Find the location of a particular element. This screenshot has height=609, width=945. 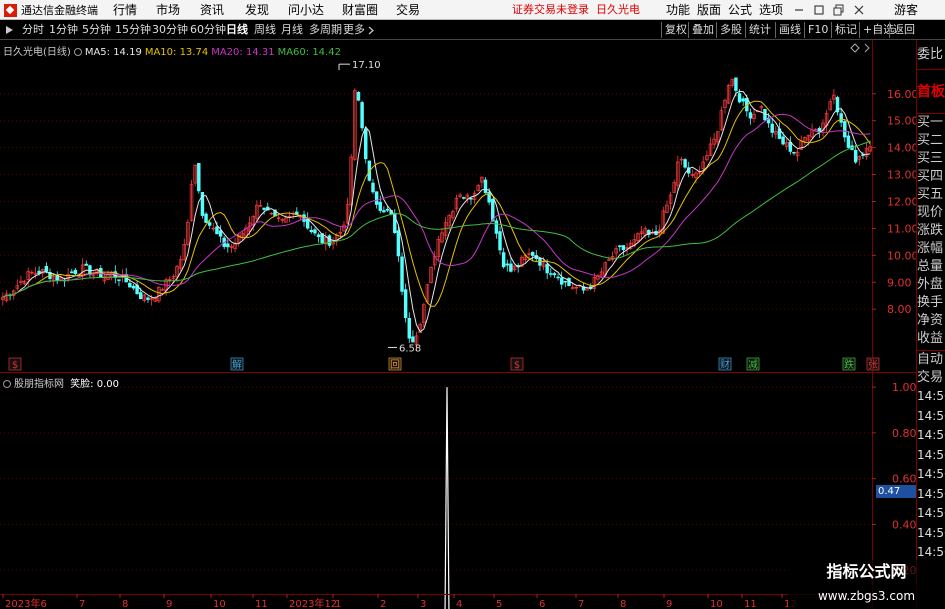

menu-item-market: 市场 is located at coordinates (168, 10).